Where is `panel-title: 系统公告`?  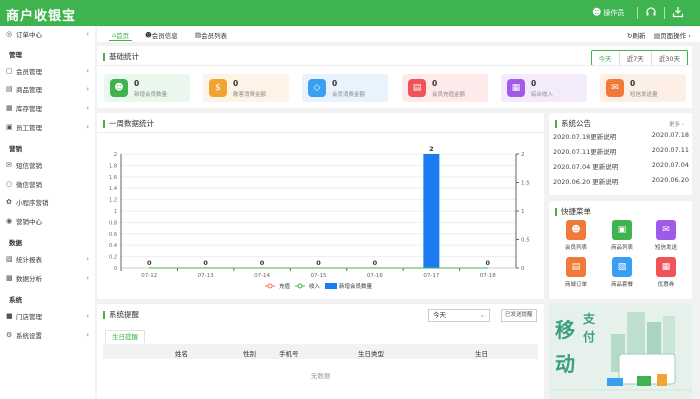 panel-title: 系统公告 is located at coordinates (573, 123).